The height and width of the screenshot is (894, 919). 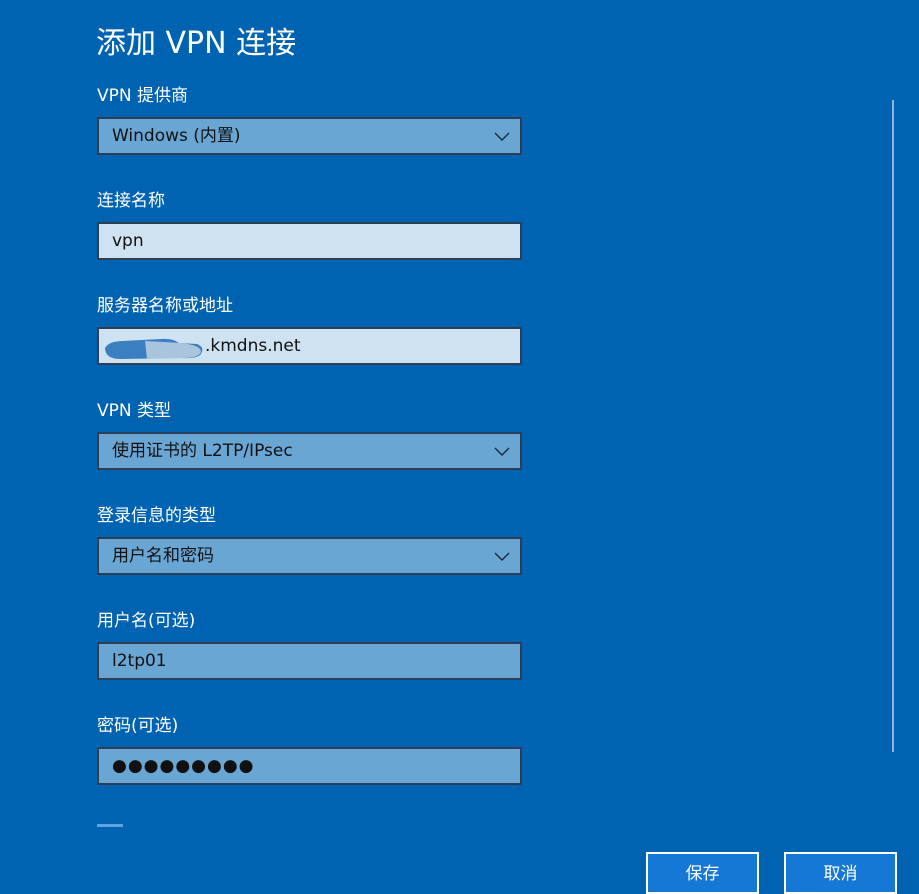 I want to click on server-address-input: .kmdns.net, so click(x=309, y=346).